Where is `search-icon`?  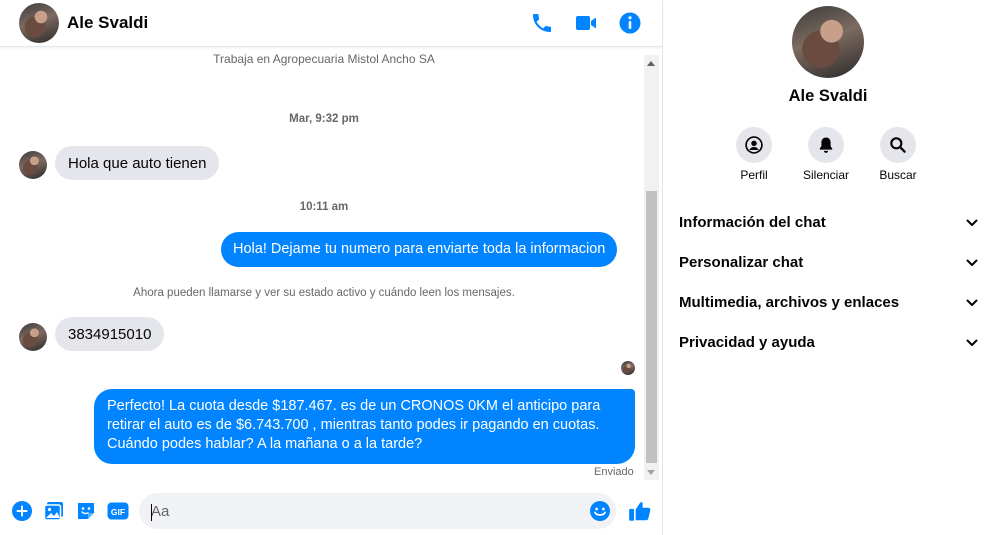
search-icon is located at coordinates (898, 145).